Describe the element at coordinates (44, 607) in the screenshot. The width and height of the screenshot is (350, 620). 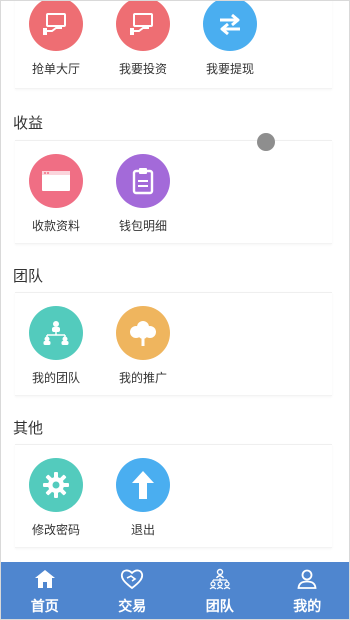
I see `tab-label: 首页` at that location.